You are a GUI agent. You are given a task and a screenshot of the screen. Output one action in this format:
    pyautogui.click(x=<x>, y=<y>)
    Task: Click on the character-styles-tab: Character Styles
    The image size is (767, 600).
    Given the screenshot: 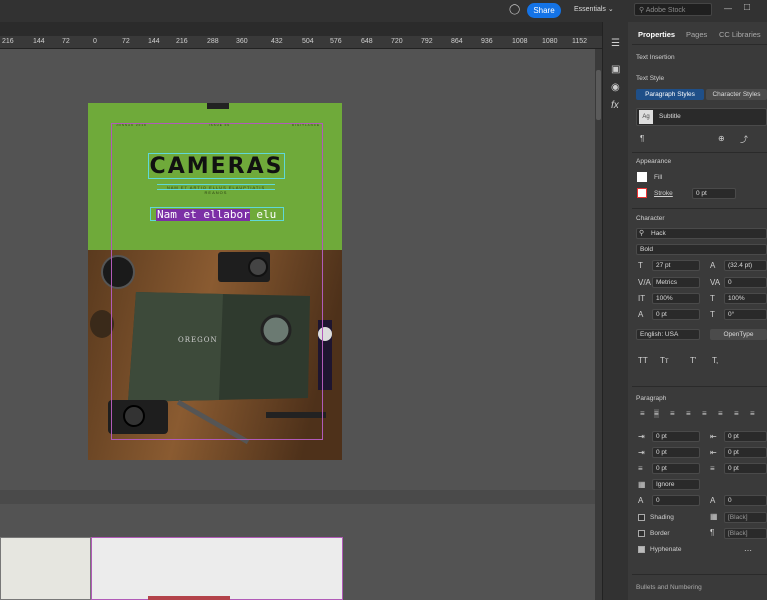 What is the action you would take?
    pyautogui.click(x=736, y=94)
    